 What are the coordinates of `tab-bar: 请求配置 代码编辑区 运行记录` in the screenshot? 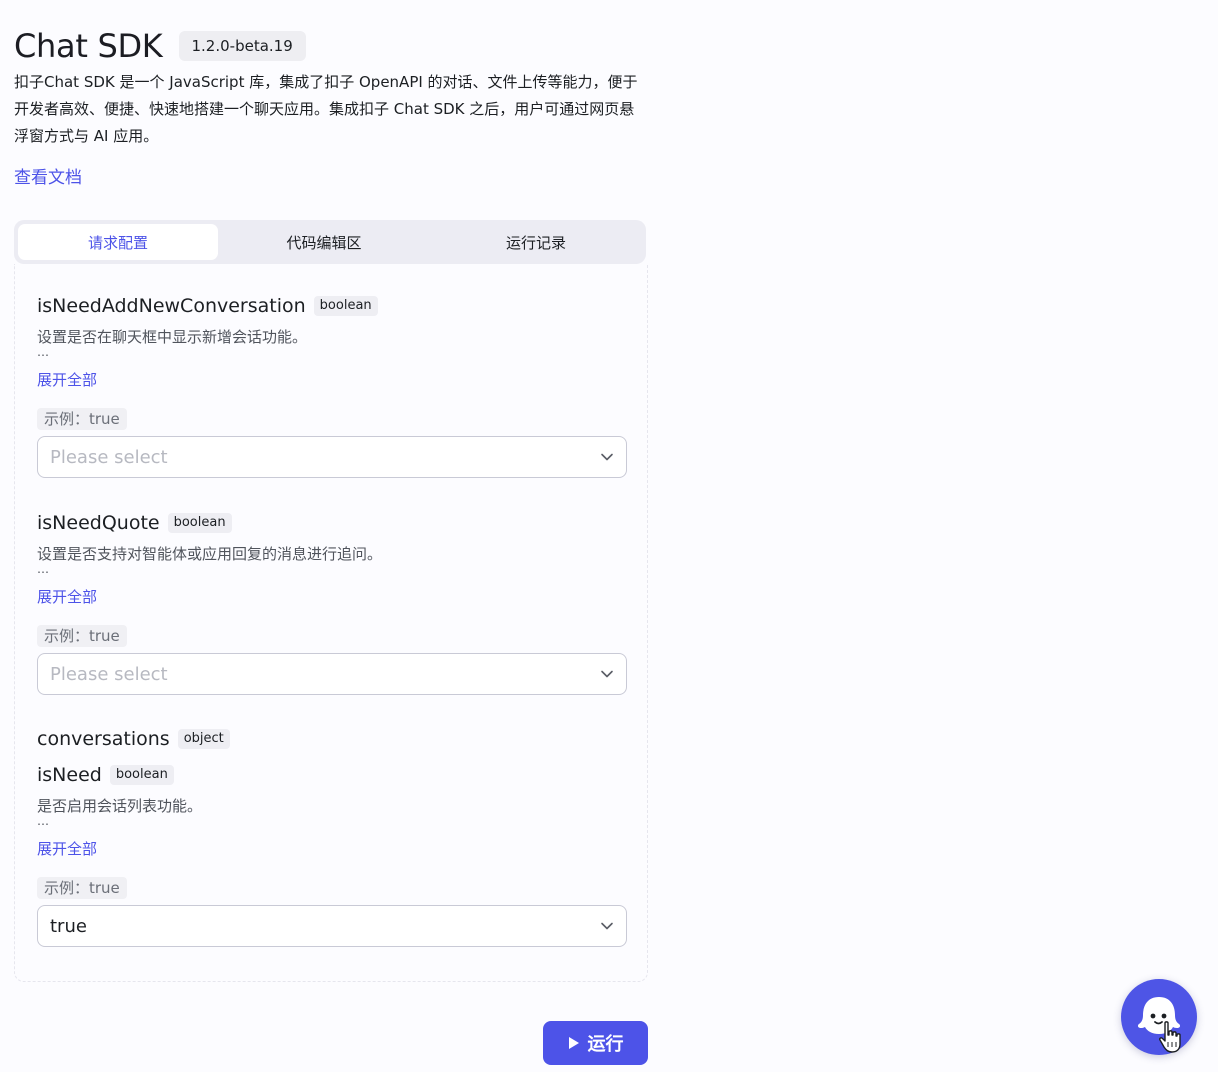 It's located at (330, 242).